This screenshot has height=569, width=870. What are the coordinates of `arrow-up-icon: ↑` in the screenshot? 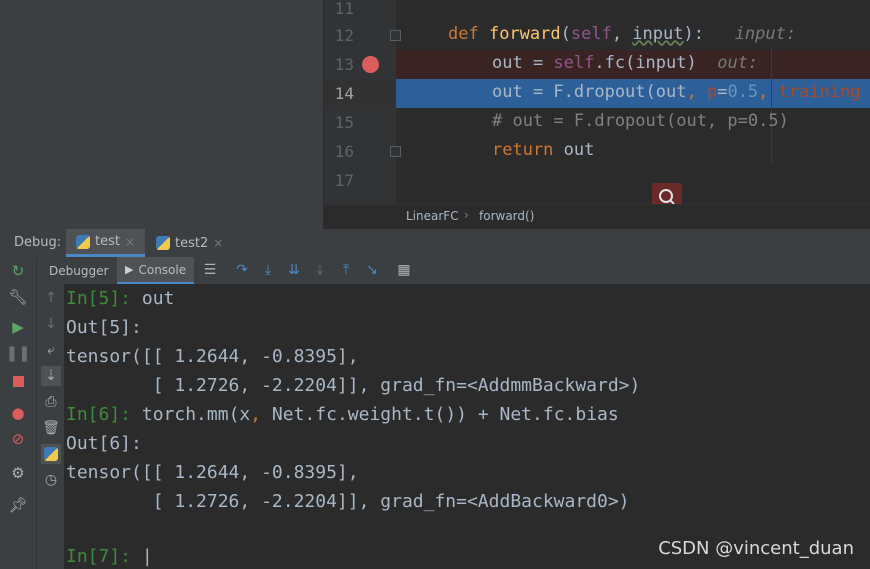 It's located at (51, 298).